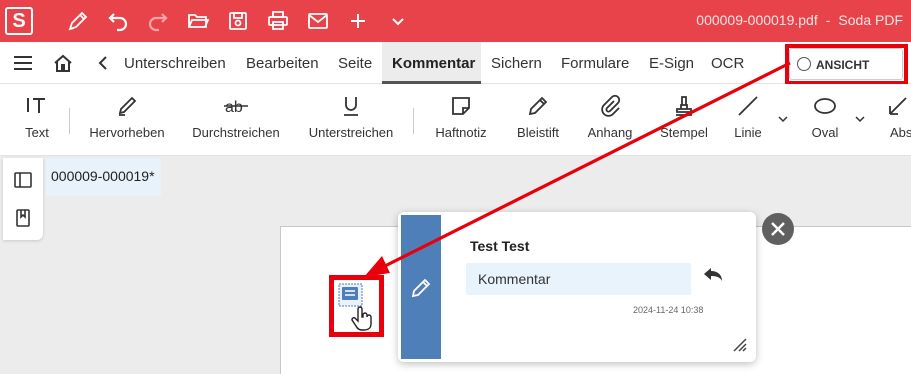 This screenshot has width=911, height=374. What do you see at coordinates (118, 21) in the screenshot?
I see `undo-icon` at bounding box center [118, 21].